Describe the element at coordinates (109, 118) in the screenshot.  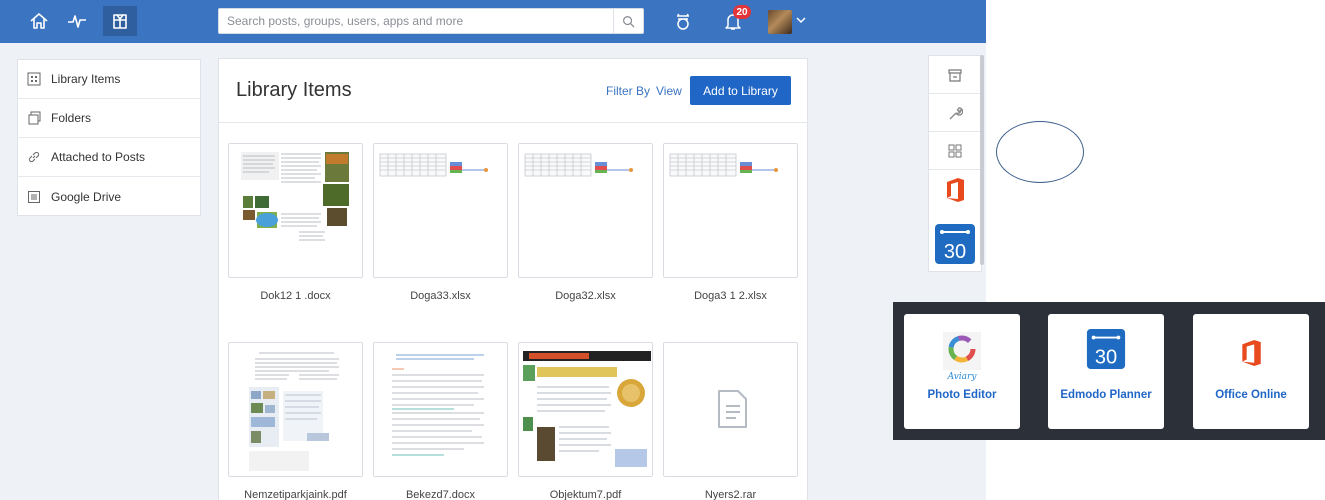
I see `sidebar-item-folders: Folders` at that location.